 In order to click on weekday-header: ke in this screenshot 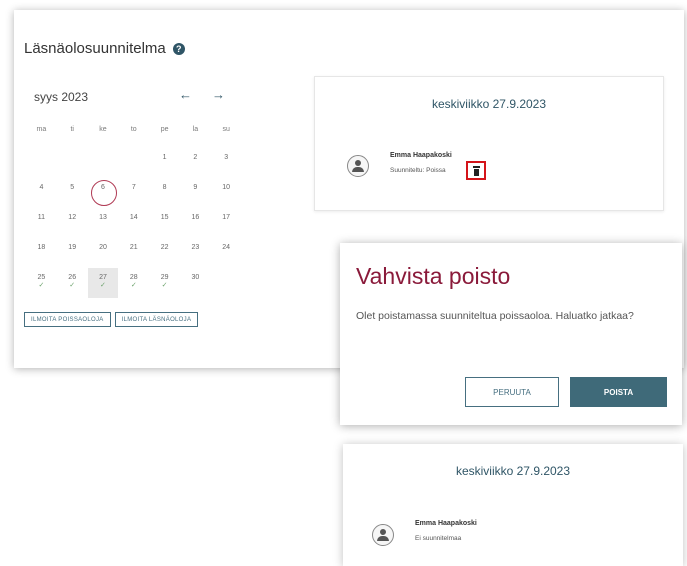, I will do `click(103, 129)`.